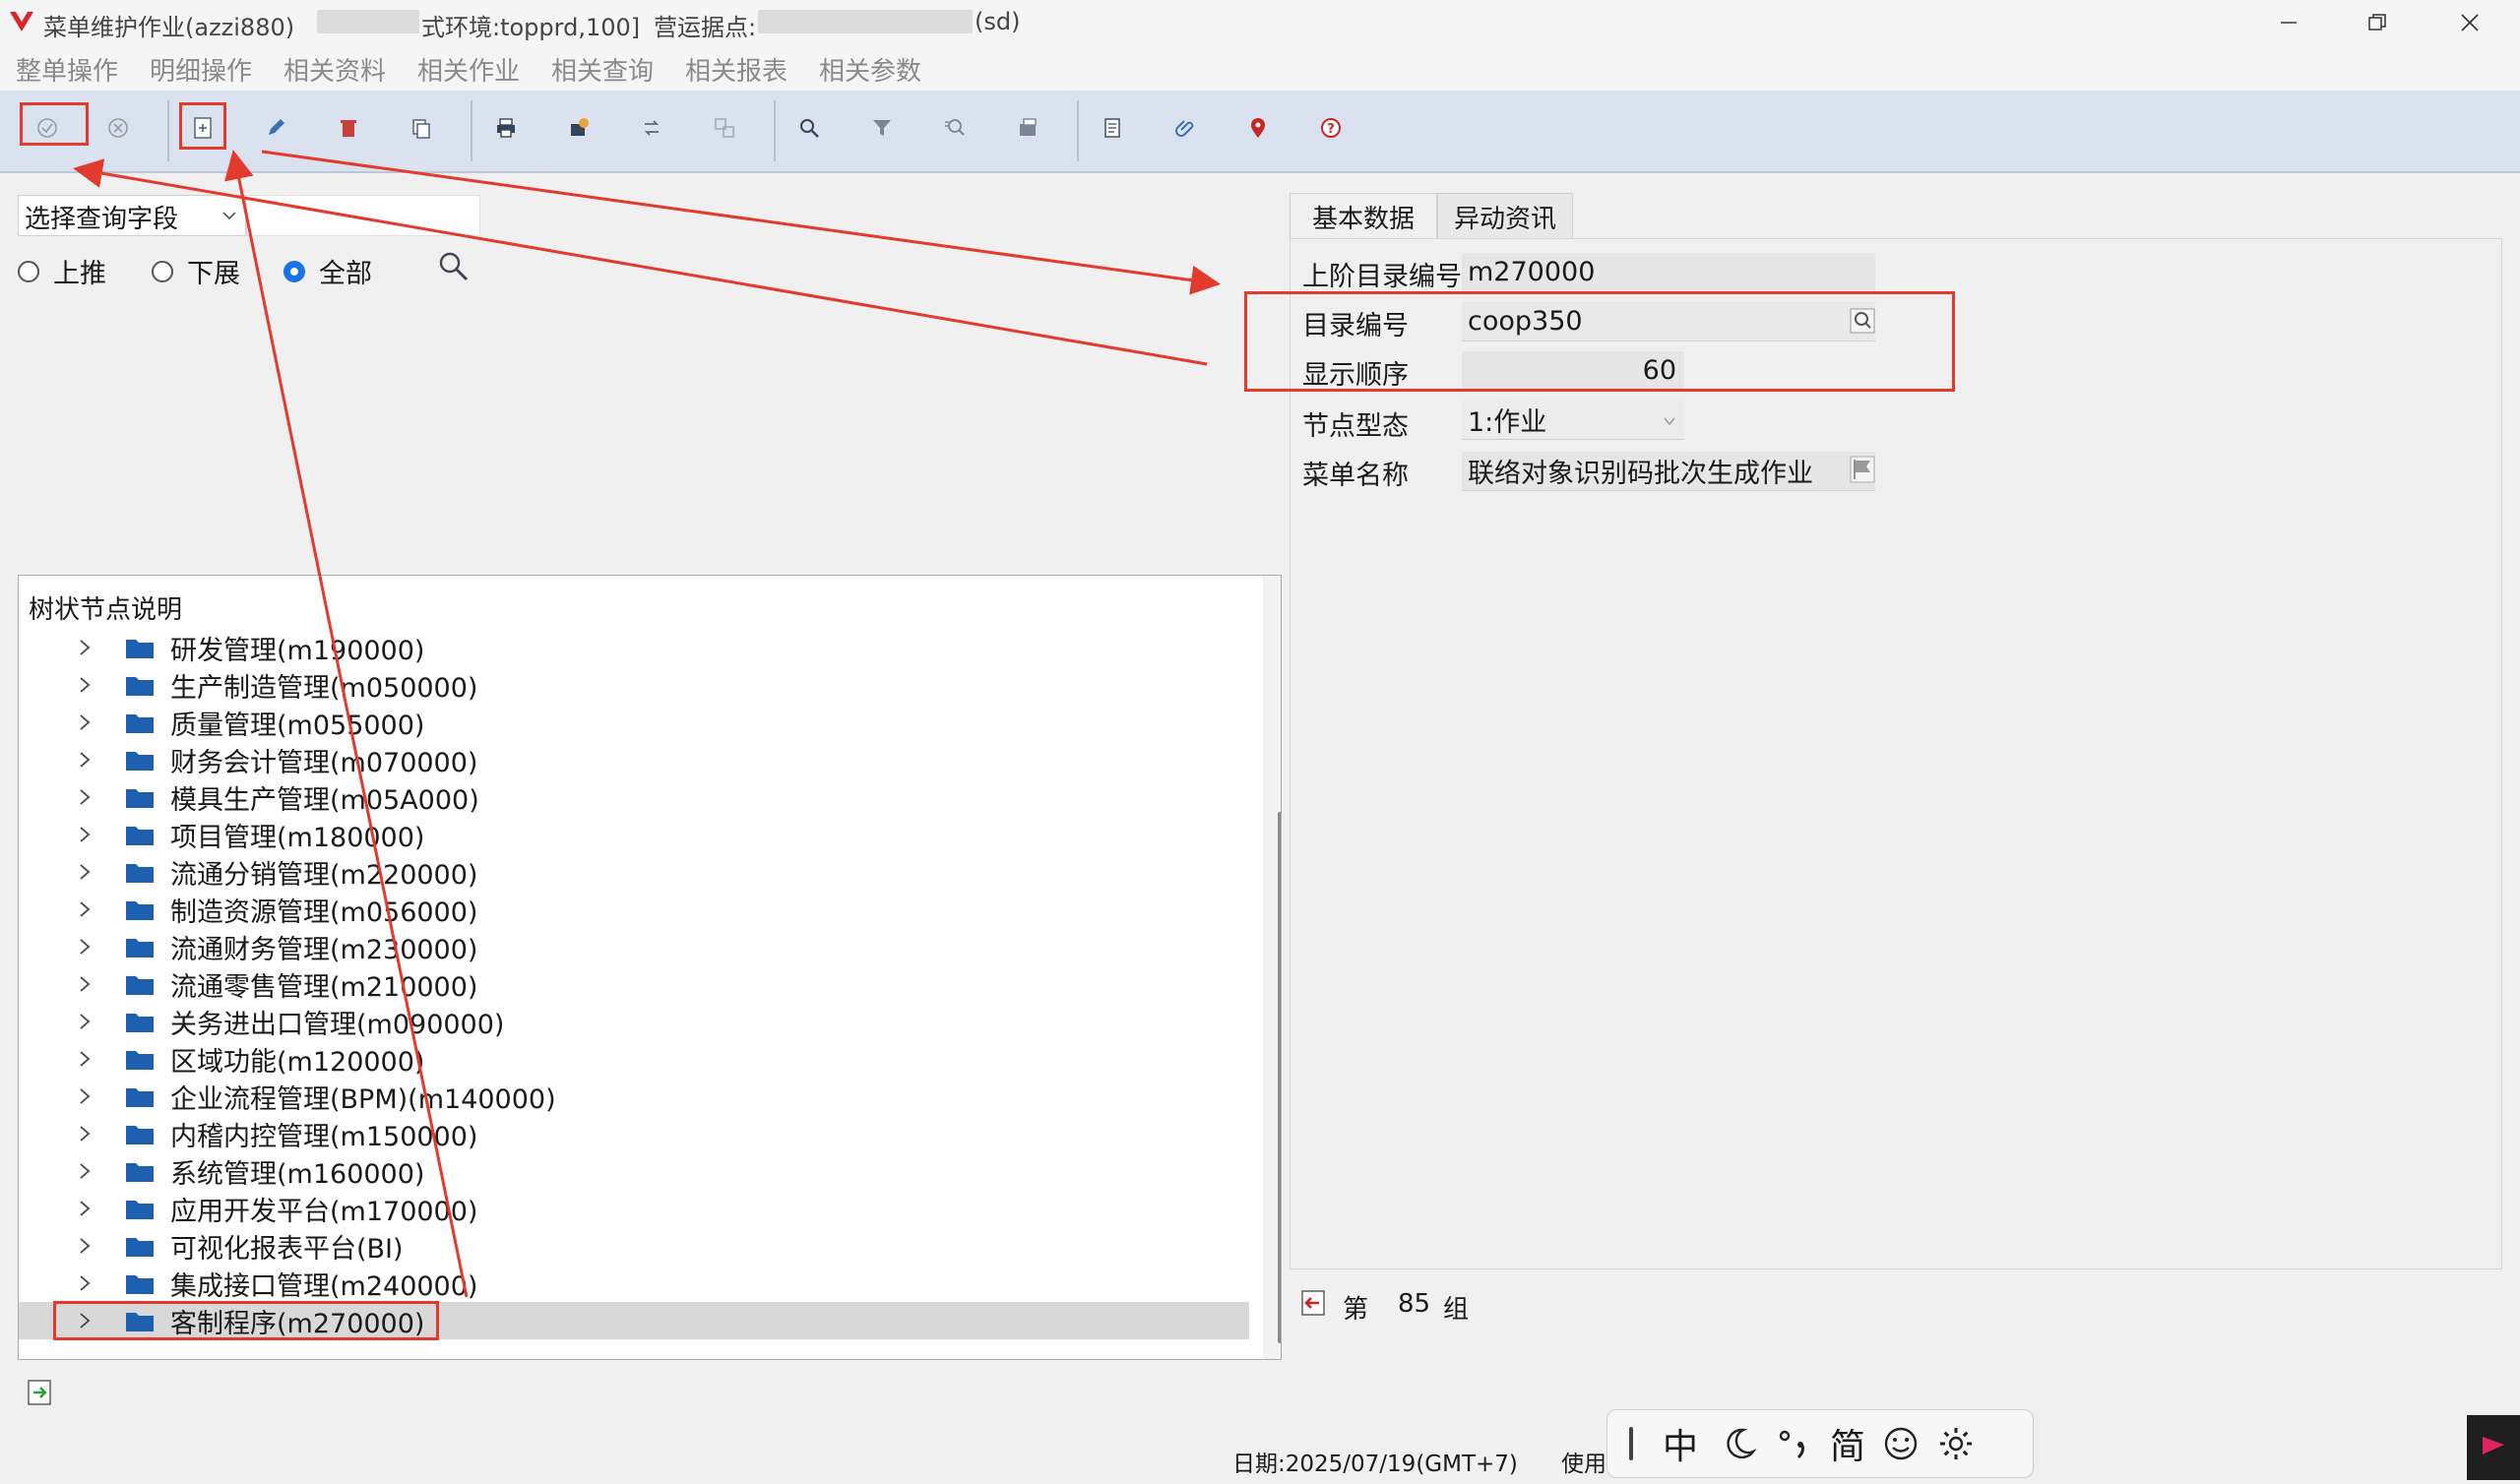 The width and height of the screenshot is (2520, 1484). I want to click on arrow-form-to-confirm, so click(640, 262).